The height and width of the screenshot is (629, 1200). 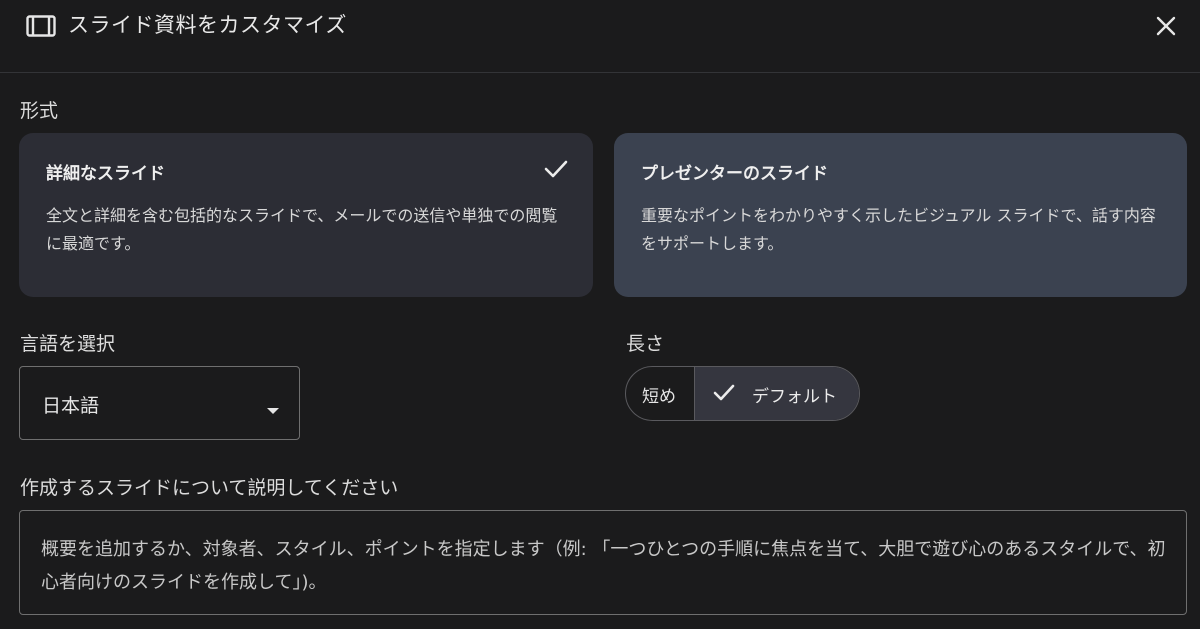 I want to click on length-option-label: デフォルト, so click(x=794, y=397).